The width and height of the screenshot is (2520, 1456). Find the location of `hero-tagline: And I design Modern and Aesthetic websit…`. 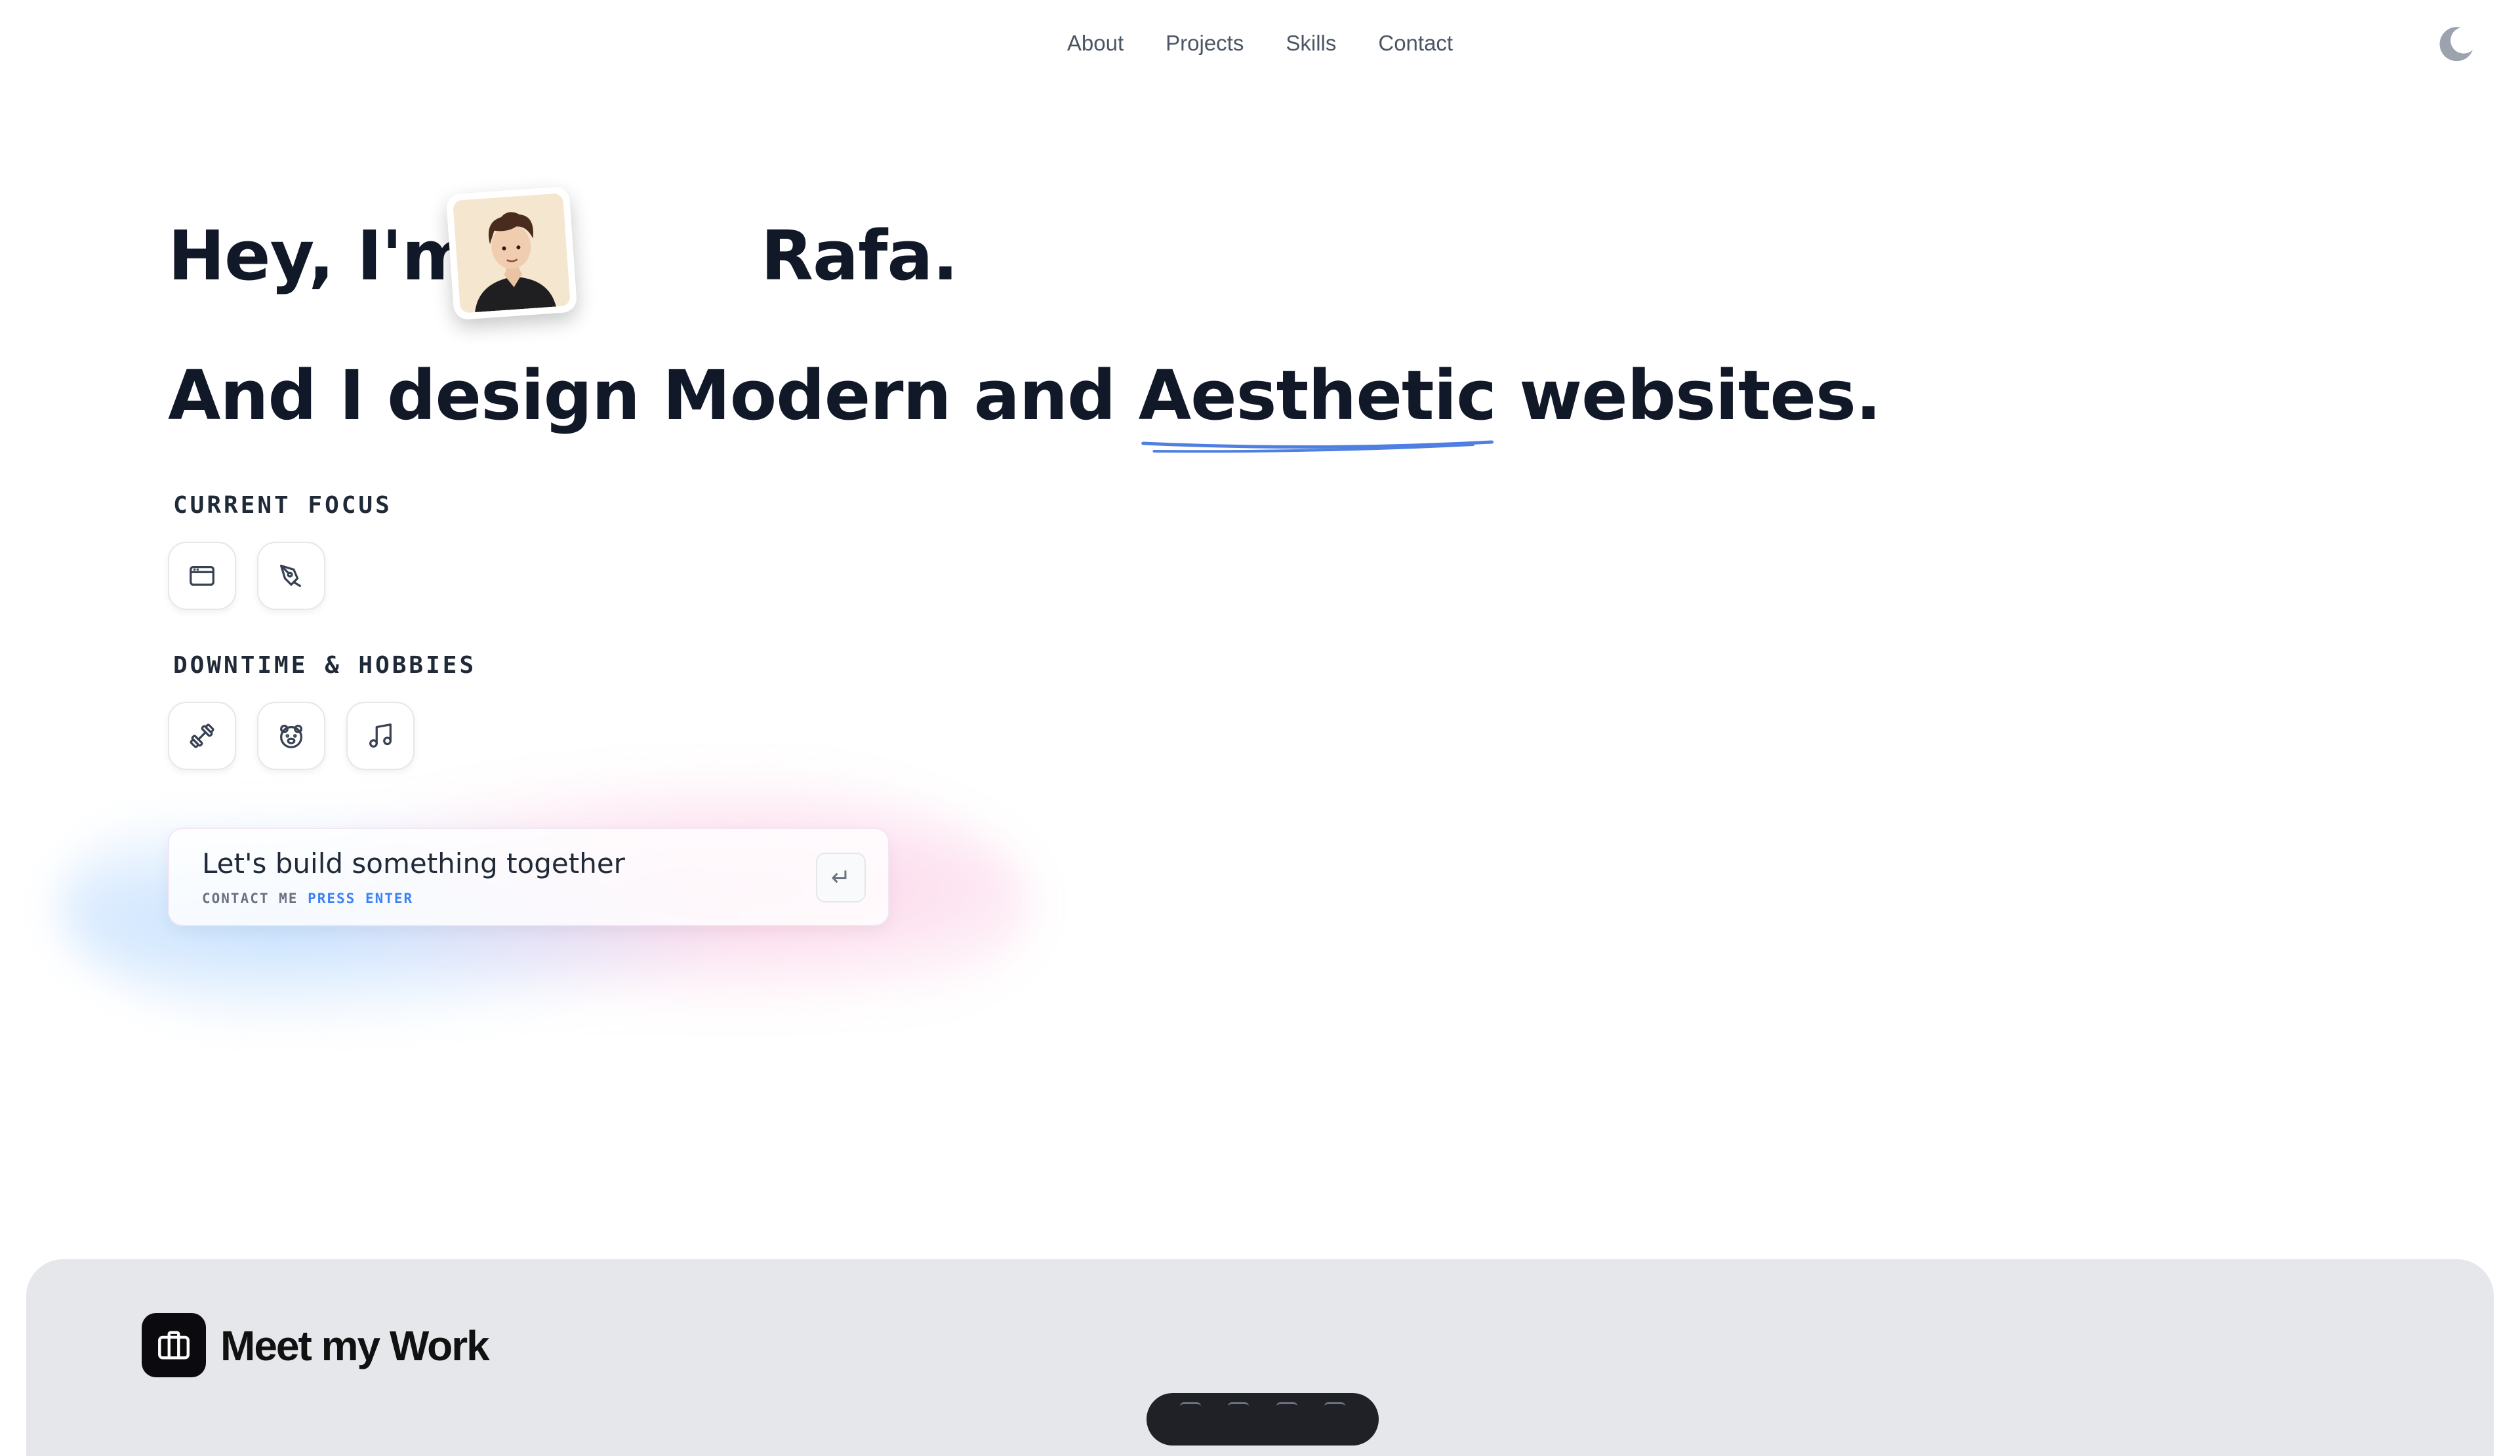

hero-tagline: And I design Modern and Aesthetic websit… is located at coordinates (1024, 404).